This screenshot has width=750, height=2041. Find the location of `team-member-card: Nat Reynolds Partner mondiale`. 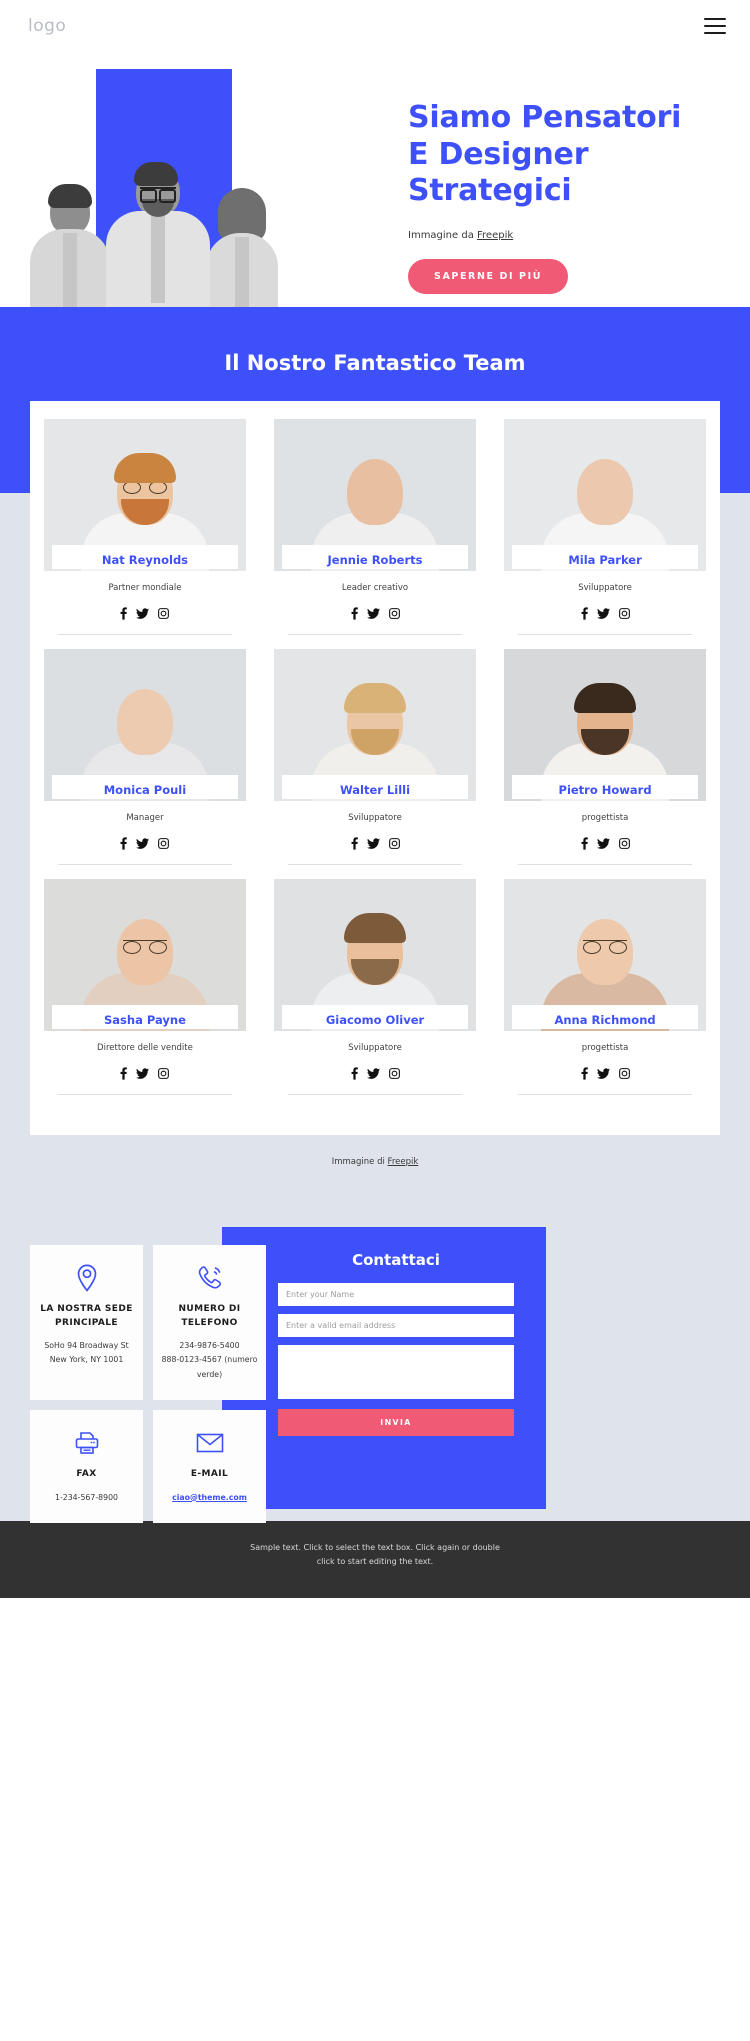

team-member-card: Nat Reynolds Partner mondiale is located at coordinates (145, 534).